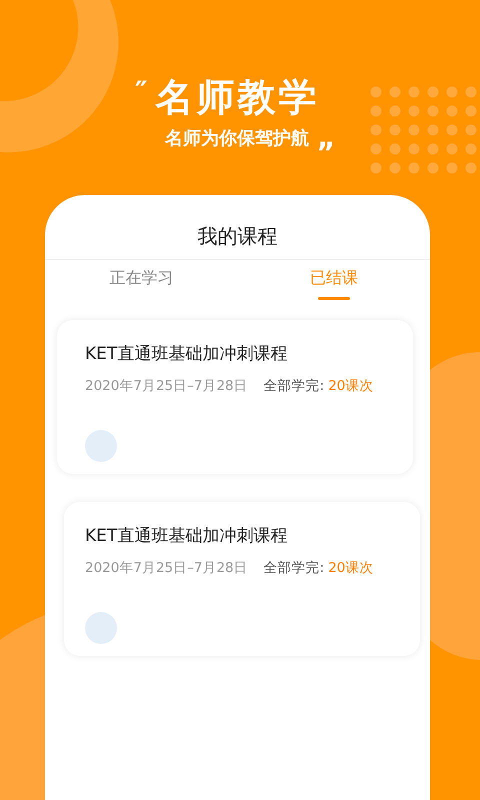 Image resolution: width=480 pixels, height=800 pixels. What do you see at coordinates (237, 139) in the screenshot?
I see `hero-subtitle: 名师为你保驾护航` at bounding box center [237, 139].